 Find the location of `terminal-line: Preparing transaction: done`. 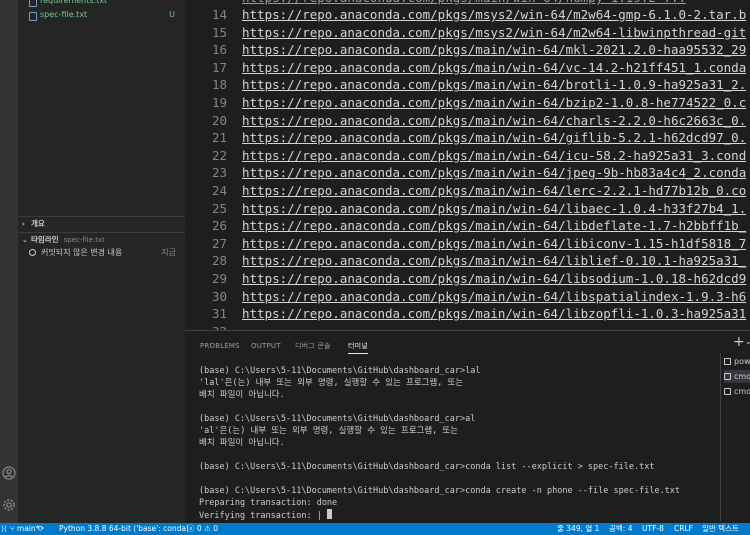

terminal-line: Preparing transaction: done is located at coordinates (268, 503).